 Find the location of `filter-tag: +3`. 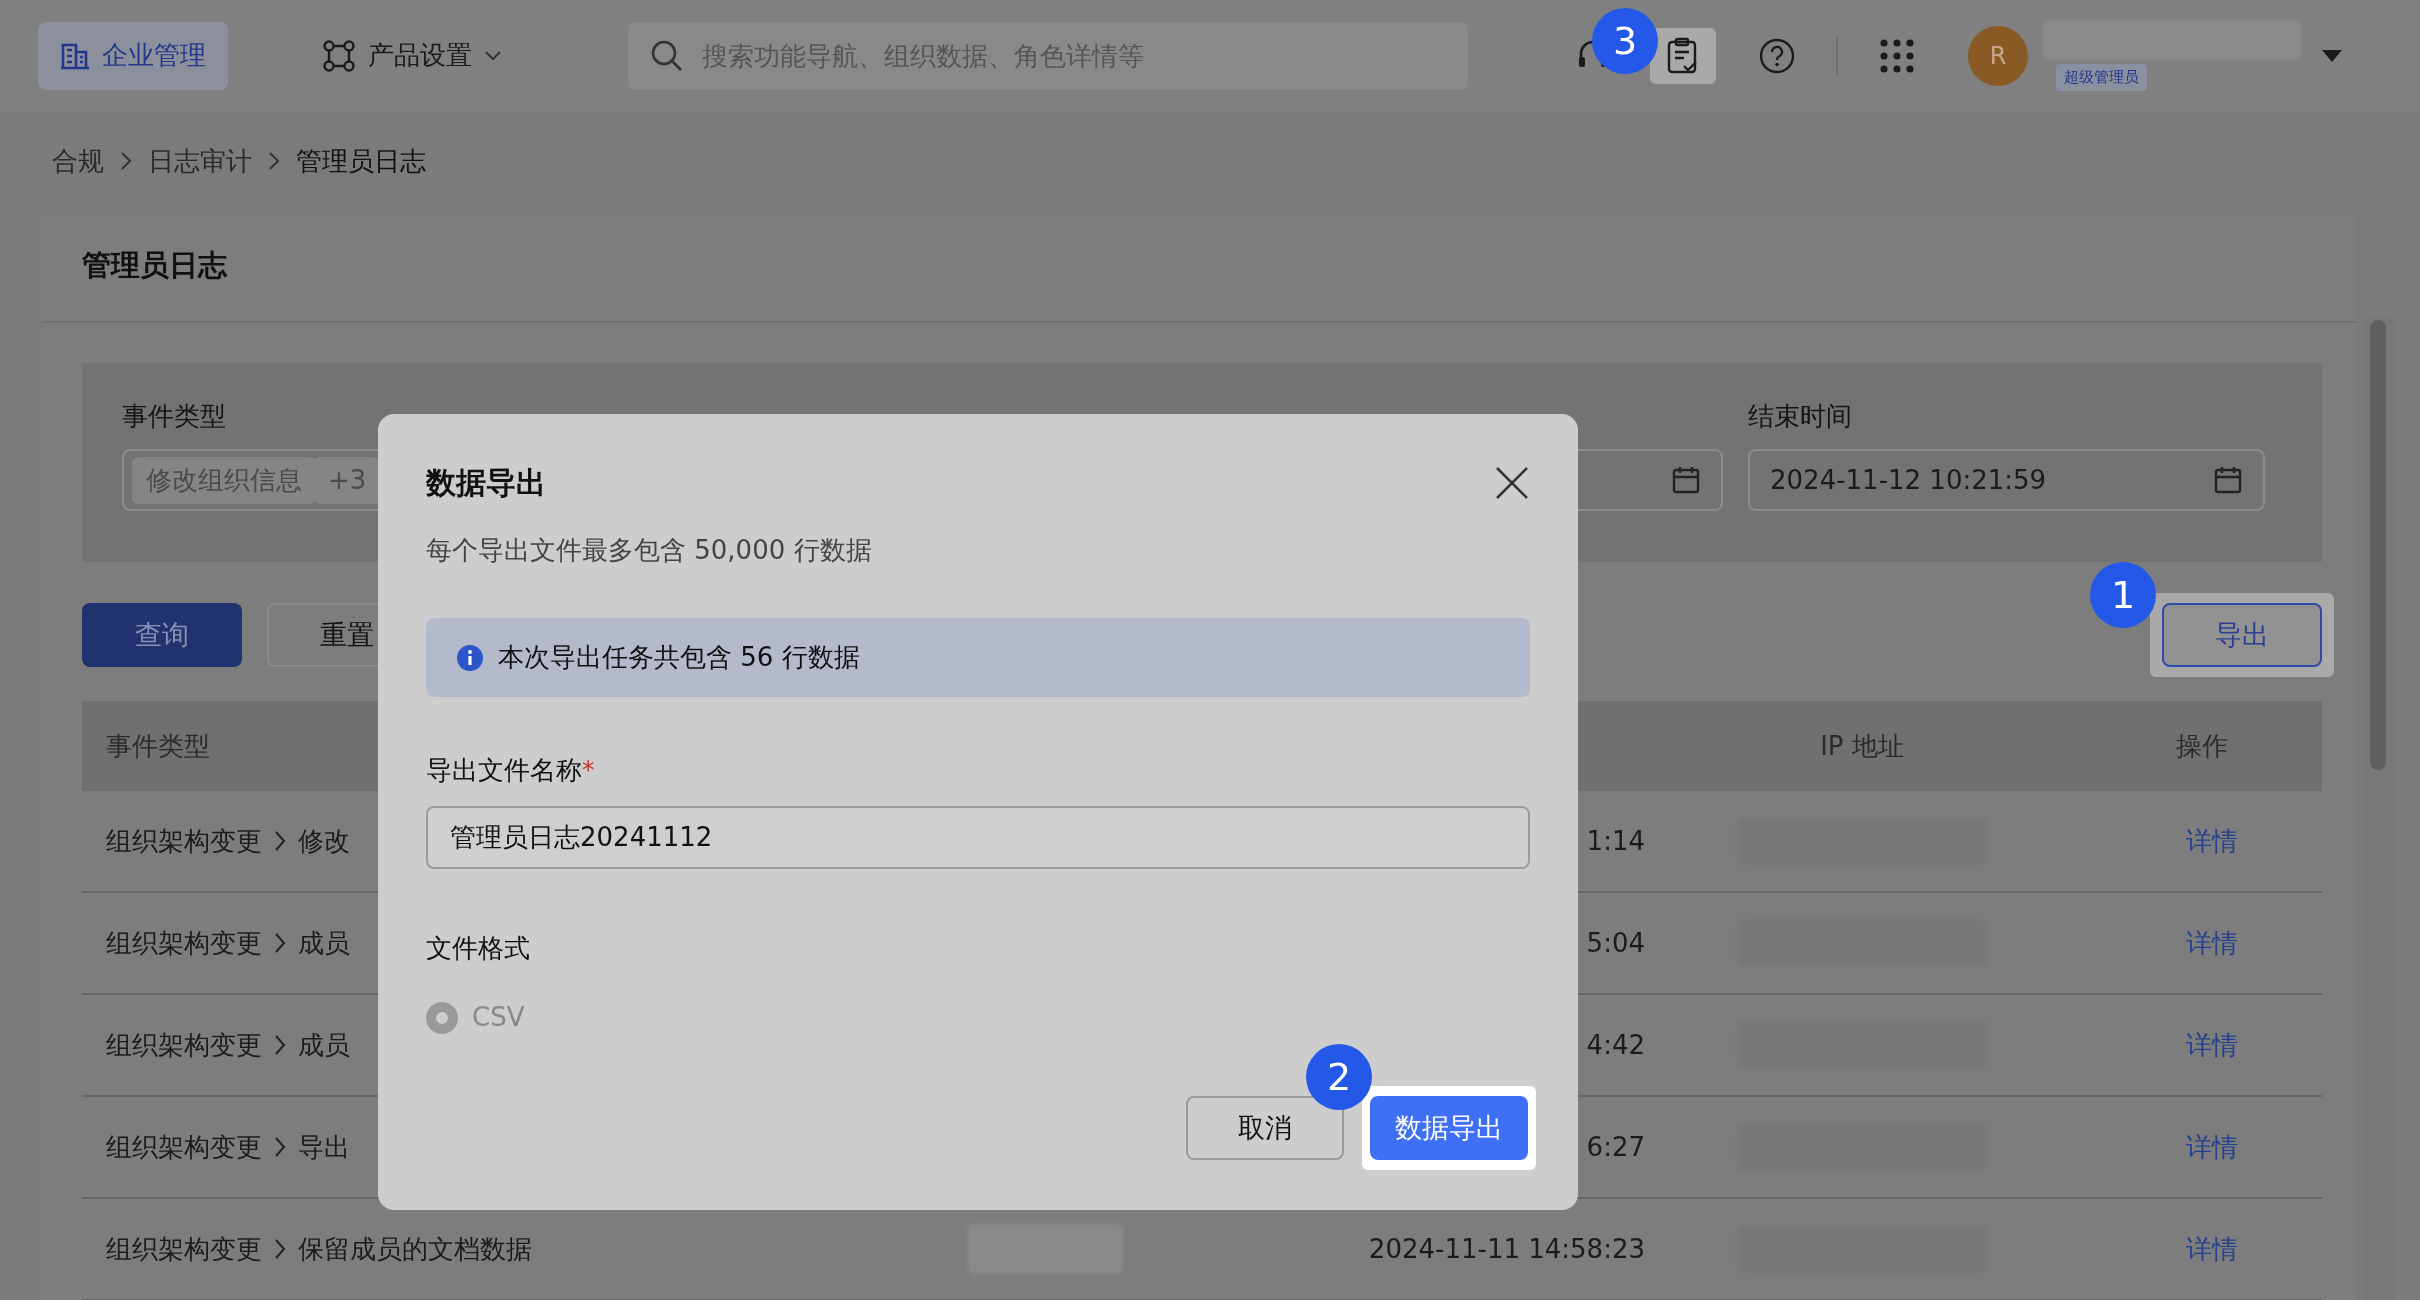

filter-tag: +3 is located at coordinates (347, 480).